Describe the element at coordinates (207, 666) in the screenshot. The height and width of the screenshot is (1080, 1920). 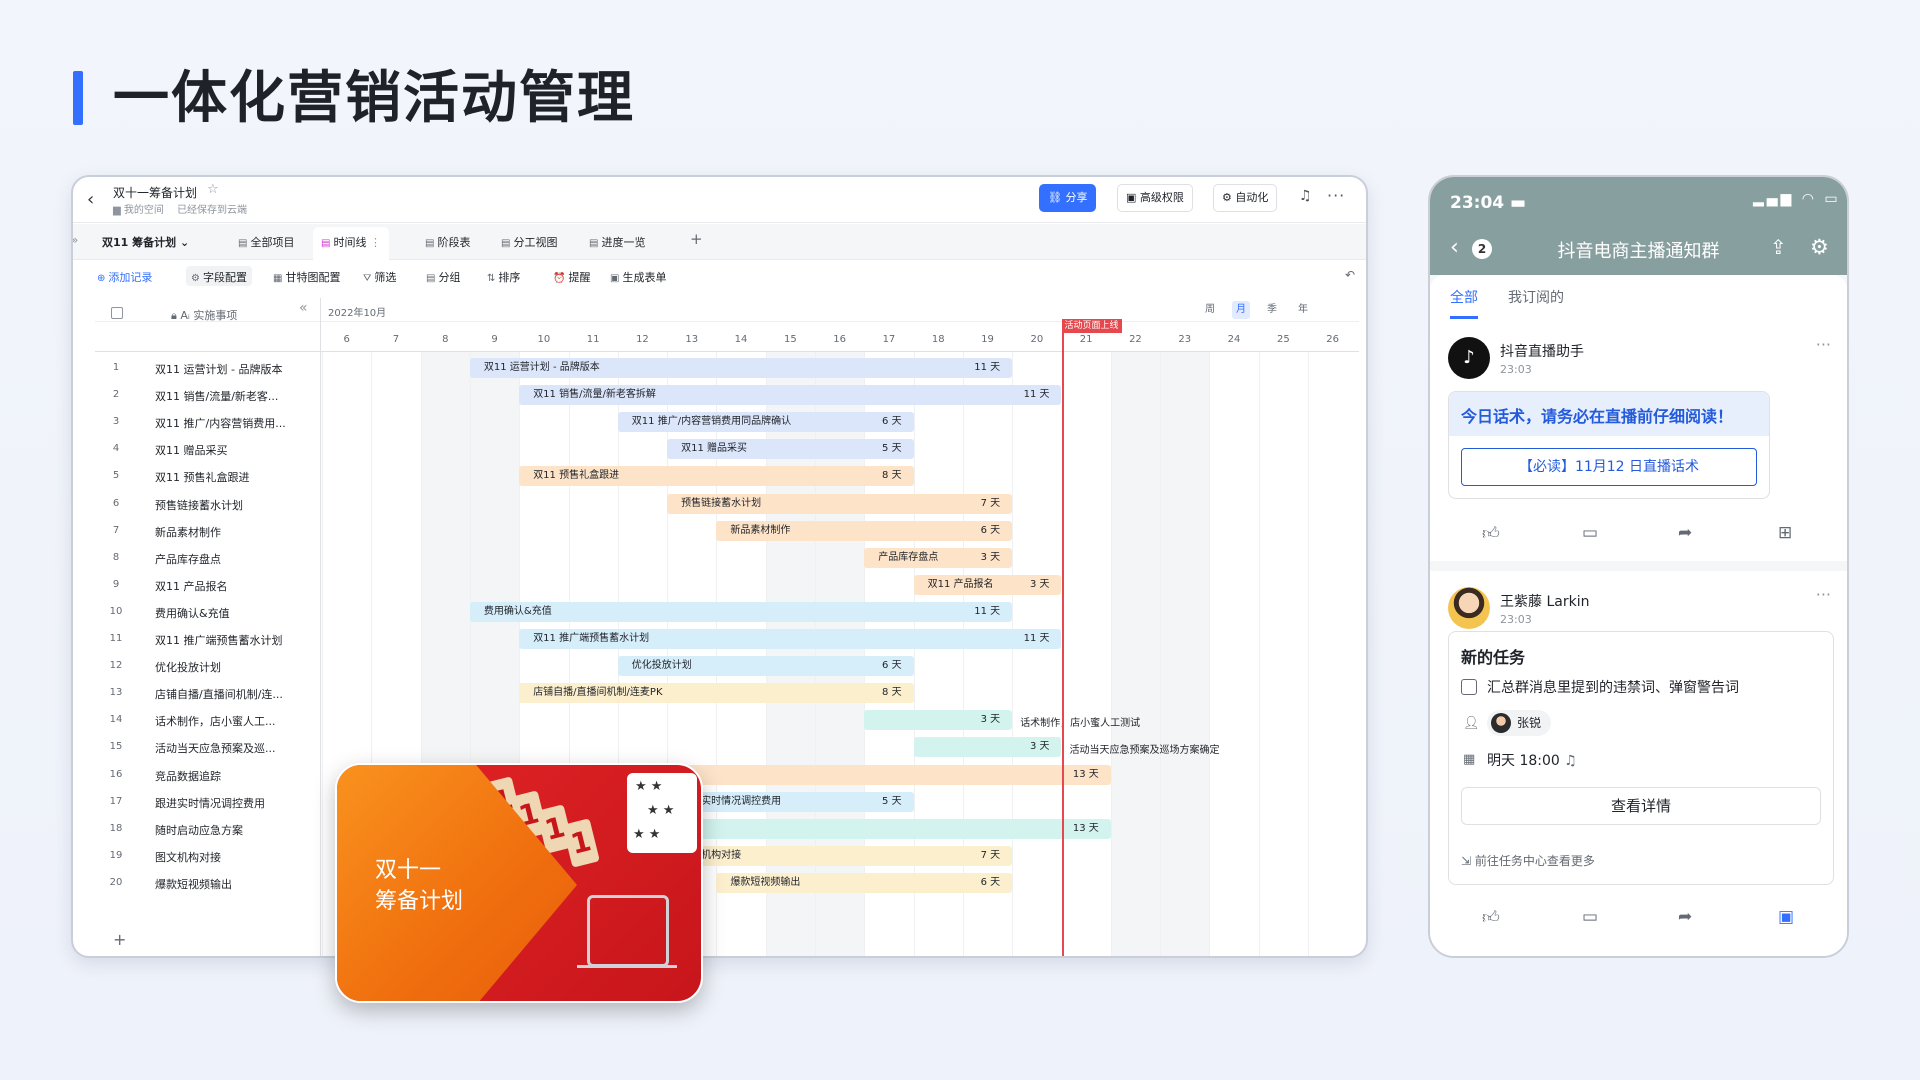
I see `table-row: 12 优化投放计划` at that location.